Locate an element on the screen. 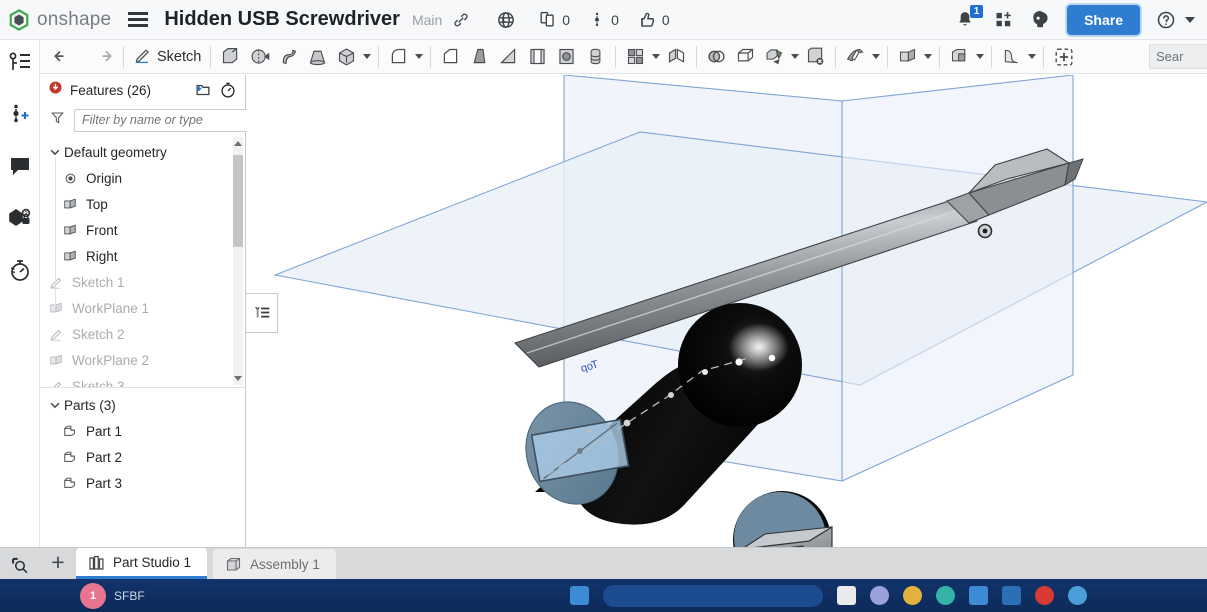 Image resolution: width=1207 pixels, height=612 pixels. taskbar-app-group: 1 SFBF is located at coordinates (112, 595).